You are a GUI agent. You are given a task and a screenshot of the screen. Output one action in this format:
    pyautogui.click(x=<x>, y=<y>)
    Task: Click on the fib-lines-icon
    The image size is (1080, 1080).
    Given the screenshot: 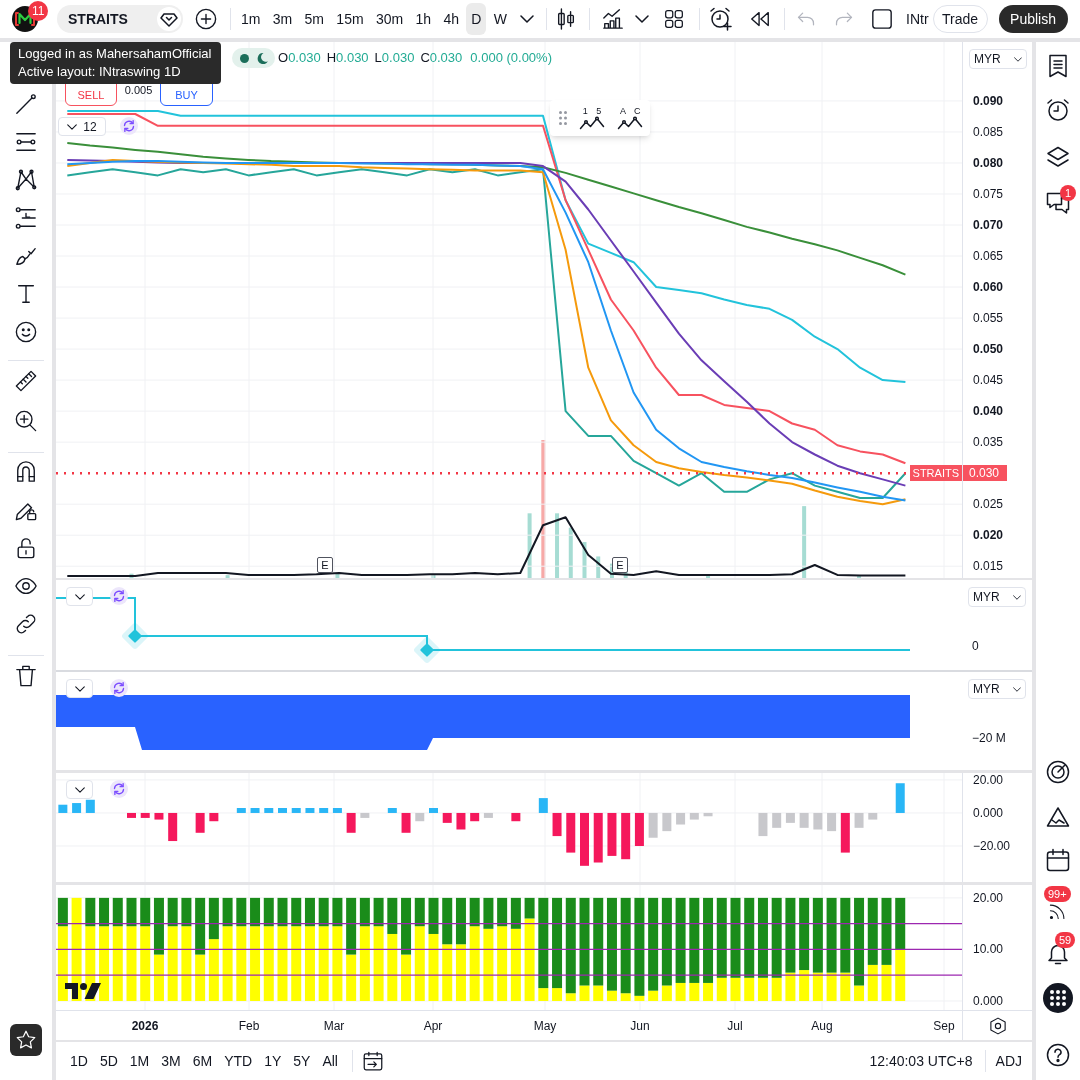 What is the action you would take?
    pyautogui.click(x=26, y=218)
    